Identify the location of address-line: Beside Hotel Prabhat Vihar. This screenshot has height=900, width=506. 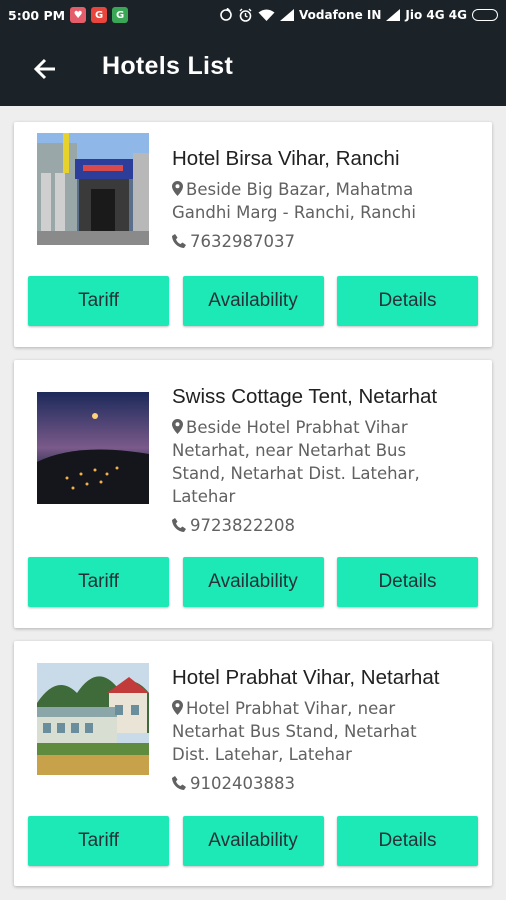
(297, 427).